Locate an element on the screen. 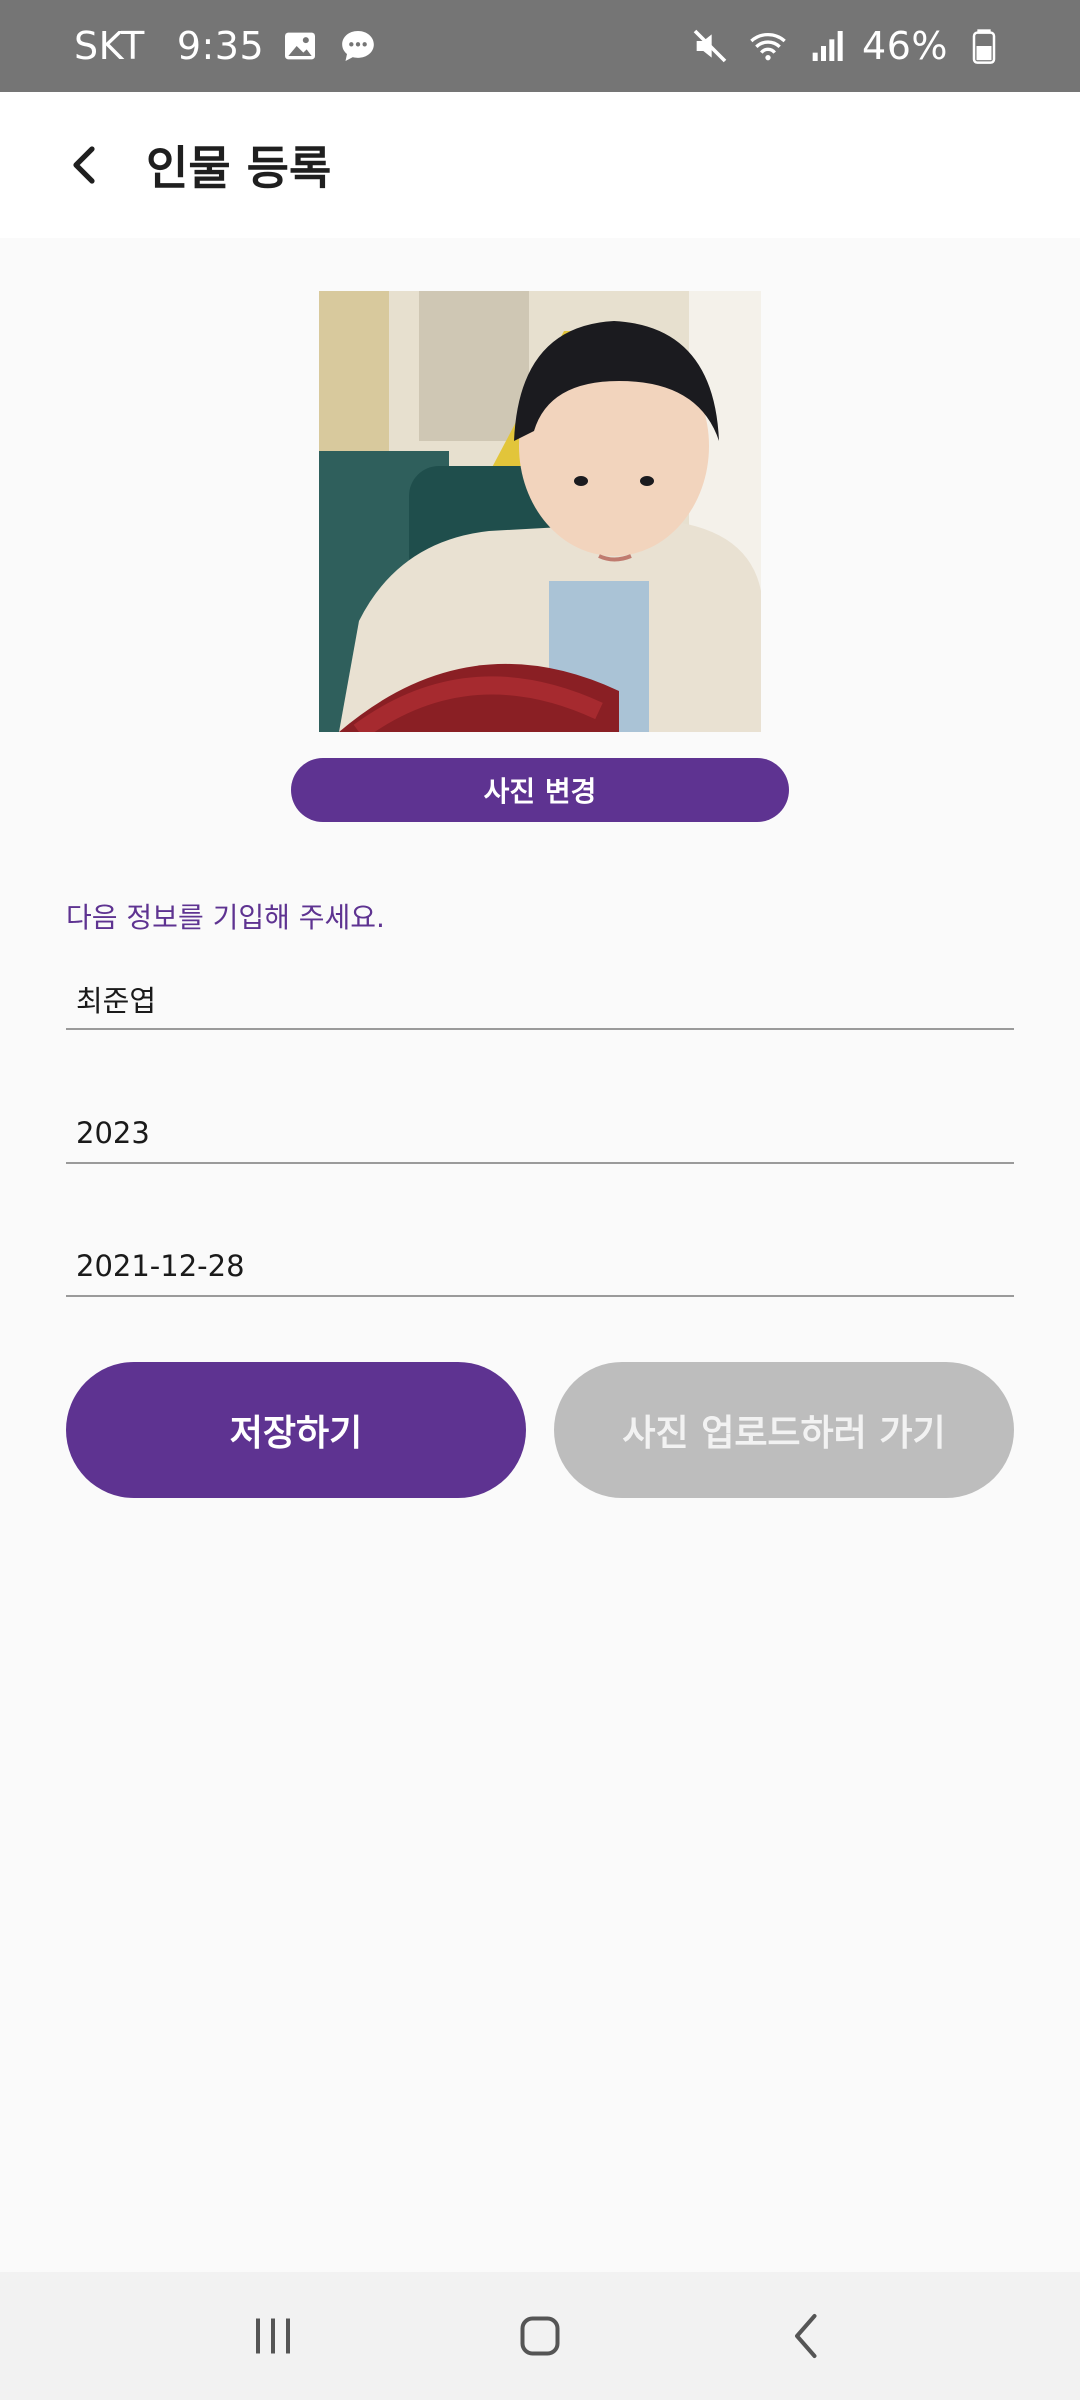 This screenshot has height=2400, width=1080. home-button is located at coordinates (540, 2336).